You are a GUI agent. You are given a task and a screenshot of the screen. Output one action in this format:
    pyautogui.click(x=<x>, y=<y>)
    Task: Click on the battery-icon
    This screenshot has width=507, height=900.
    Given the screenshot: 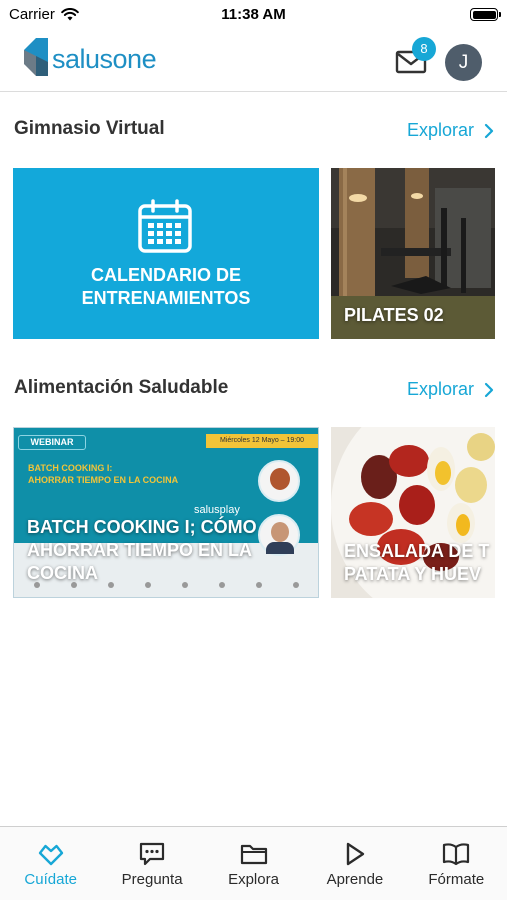 What is the action you would take?
    pyautogui.click(x=485, y=14)
    